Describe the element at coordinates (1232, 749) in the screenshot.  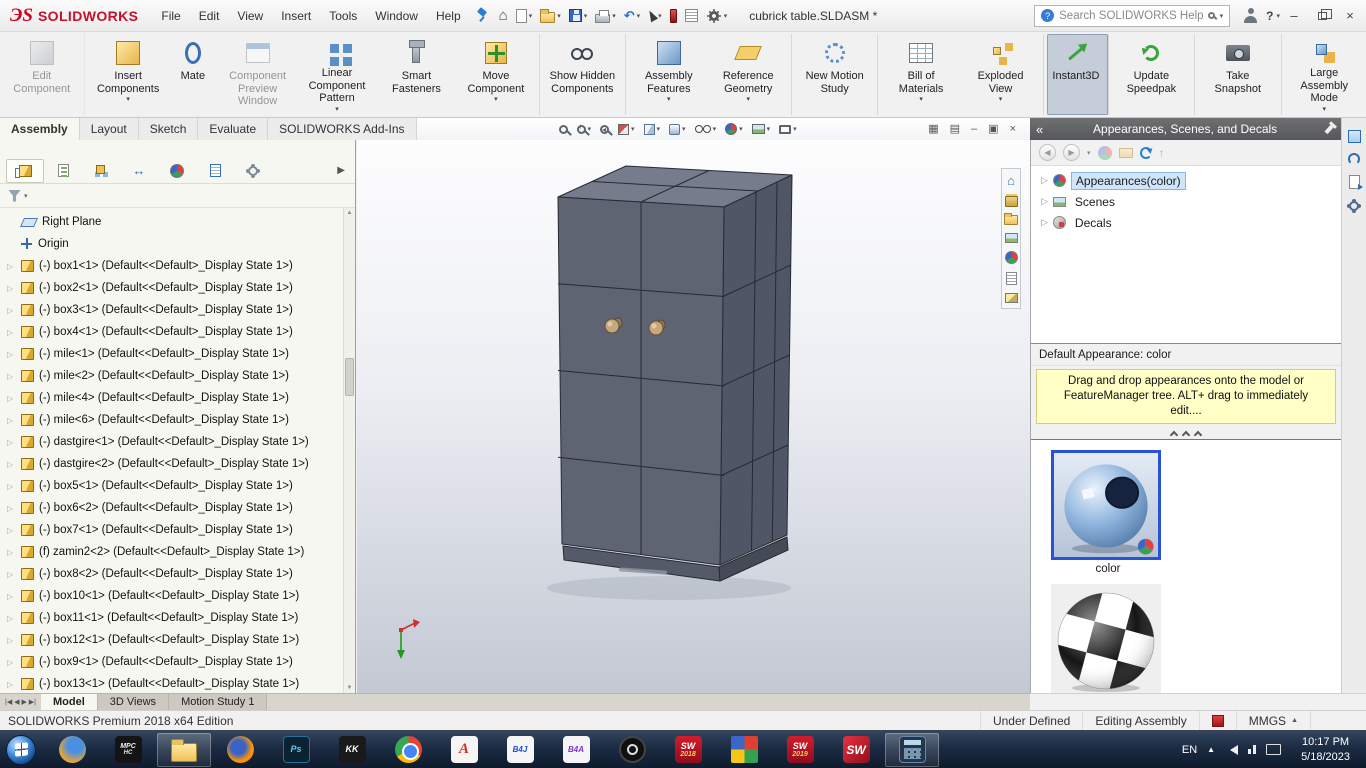
I see `volume-icon` at that location.